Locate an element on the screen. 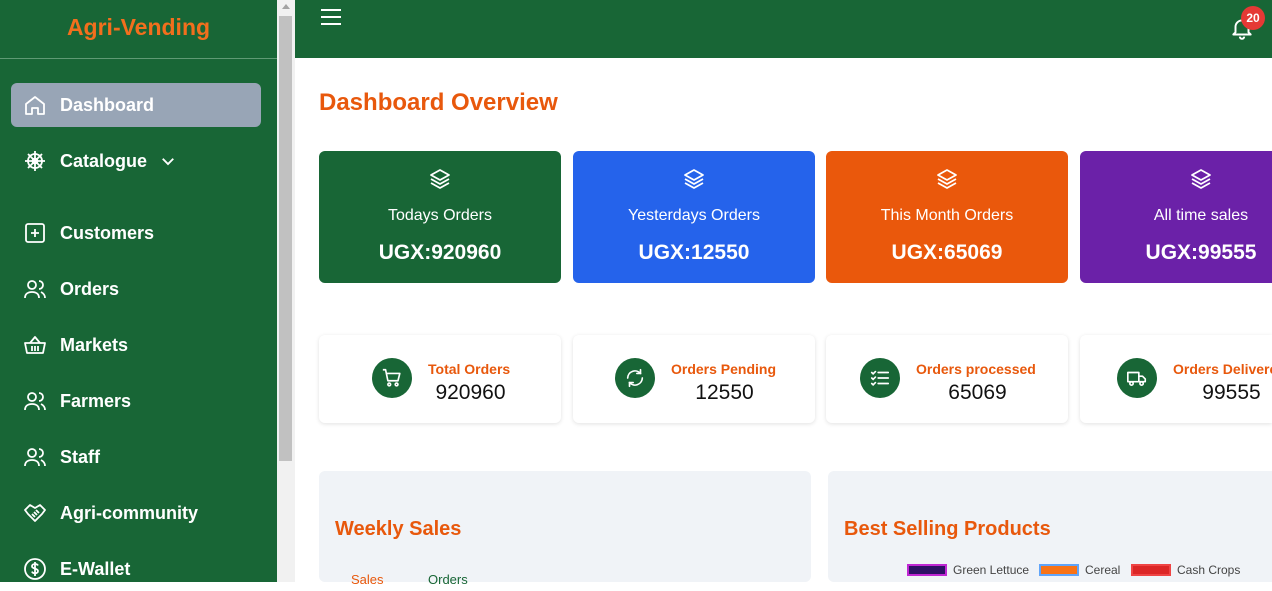  stat-card-label: This Month Orders is located at coordinates (947, 215).